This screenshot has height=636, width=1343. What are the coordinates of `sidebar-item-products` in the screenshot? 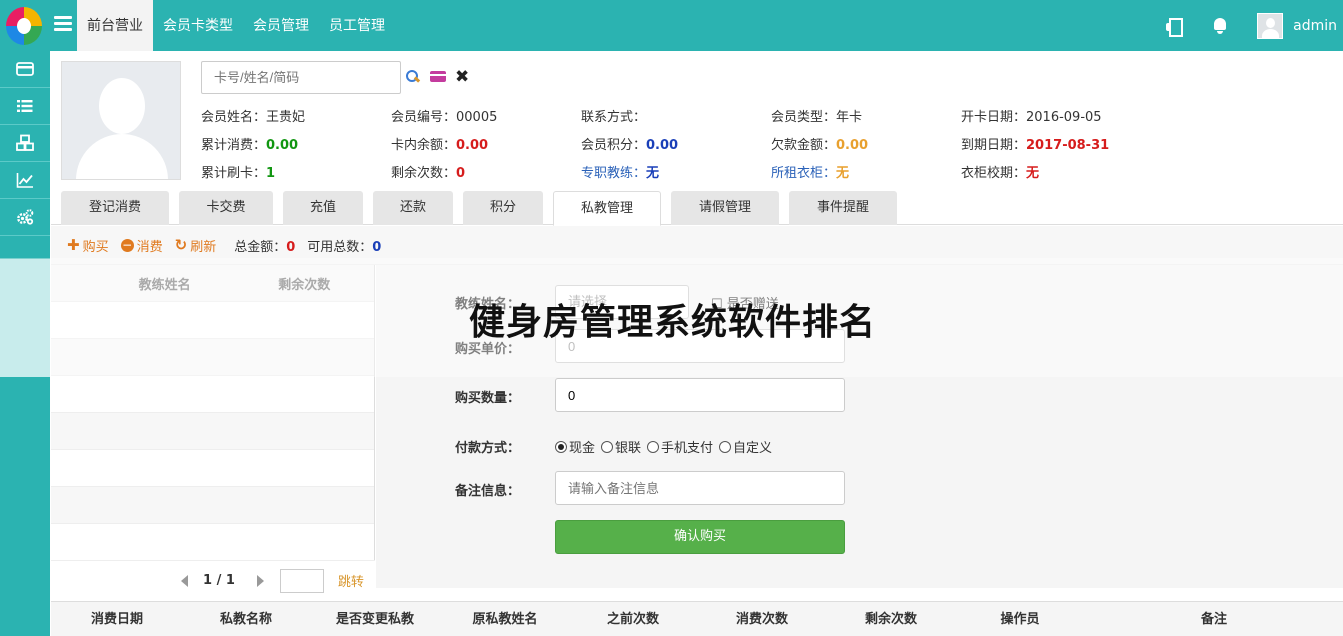 It's located at (25, 143).